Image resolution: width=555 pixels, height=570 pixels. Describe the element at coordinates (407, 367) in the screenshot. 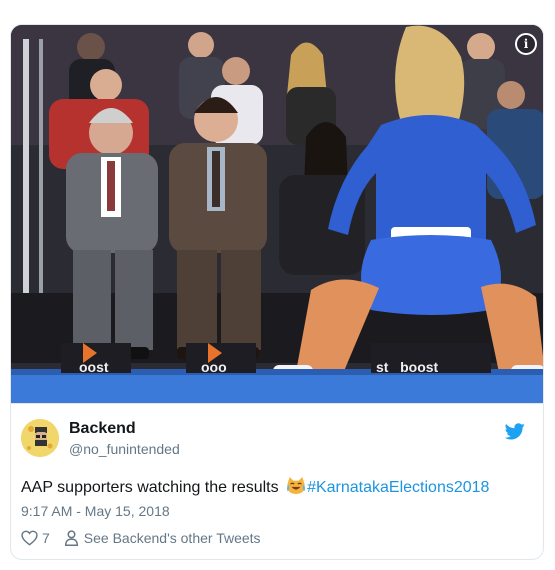

I see `court-ad-right: st boost` at that location.